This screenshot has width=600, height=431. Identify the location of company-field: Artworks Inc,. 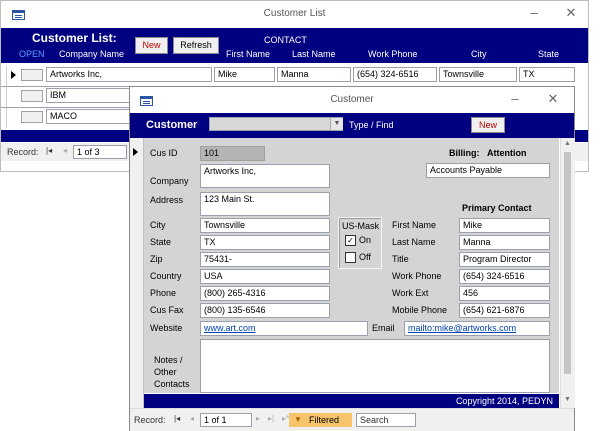
(265, 176).